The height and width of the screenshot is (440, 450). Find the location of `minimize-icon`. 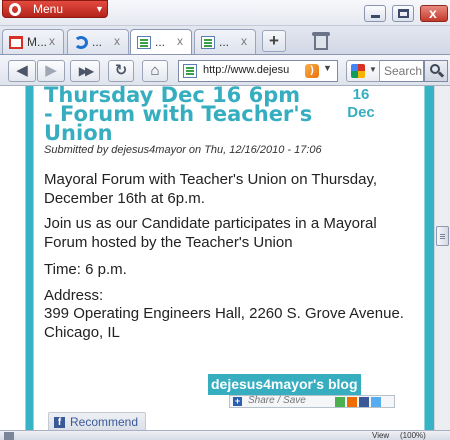

minimize-icon is located at coordinates (375, 16).